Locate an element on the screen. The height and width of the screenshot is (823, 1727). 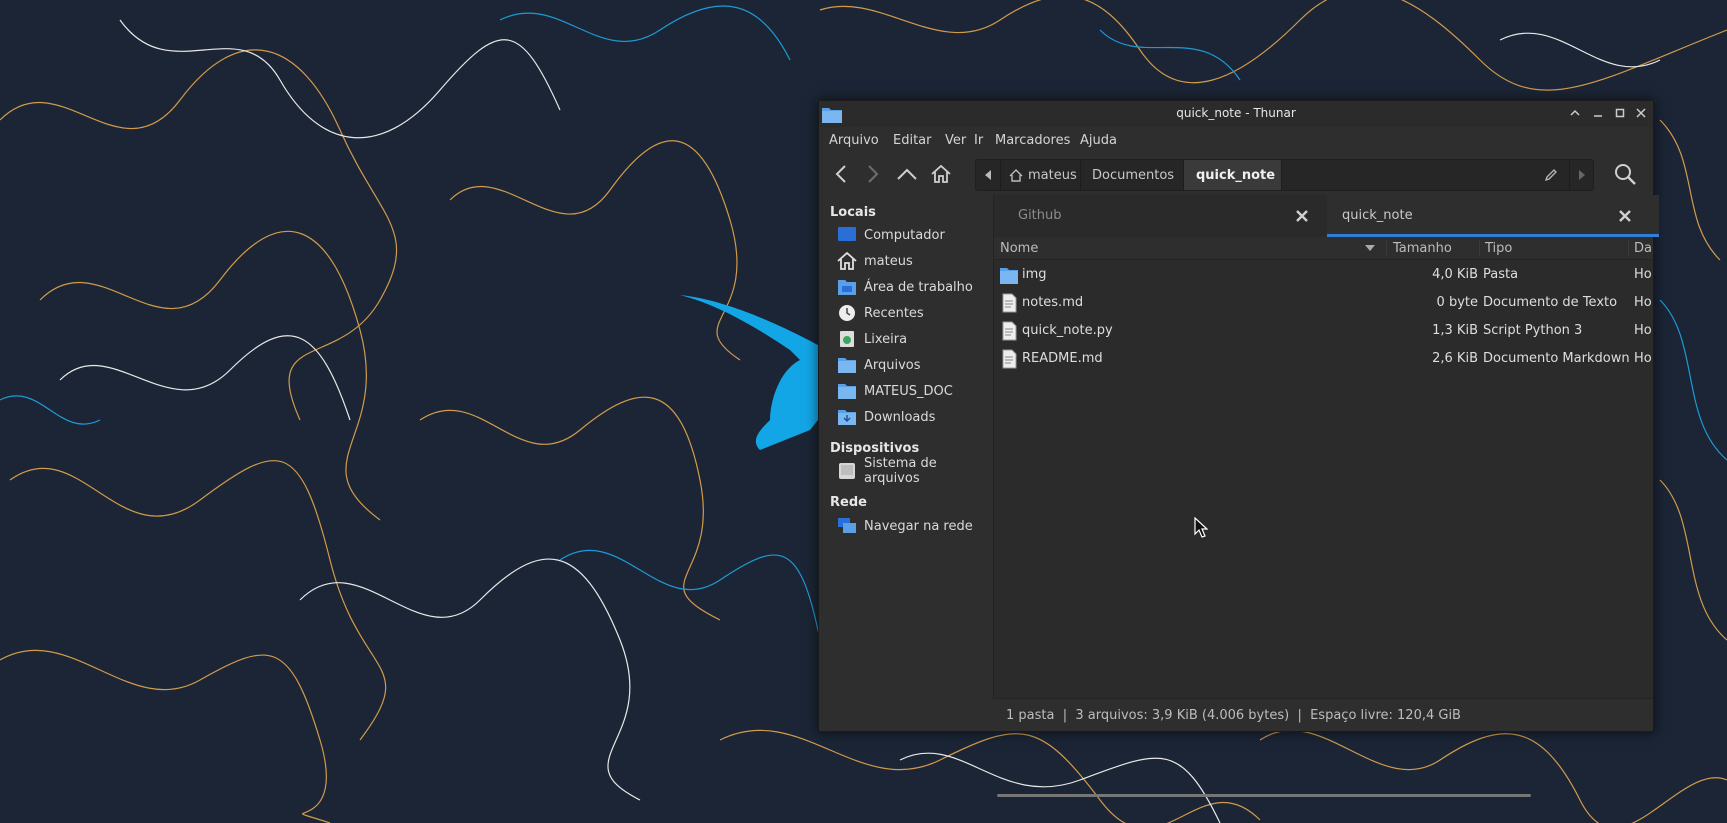
pencil-icon is located at coordinates (1550, 175).